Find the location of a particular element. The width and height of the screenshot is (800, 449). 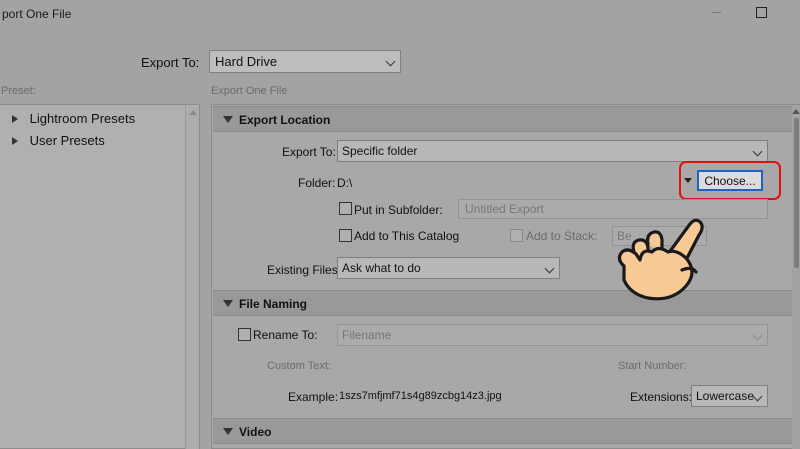

rename-checkbox is located at coordinates (244, 334).